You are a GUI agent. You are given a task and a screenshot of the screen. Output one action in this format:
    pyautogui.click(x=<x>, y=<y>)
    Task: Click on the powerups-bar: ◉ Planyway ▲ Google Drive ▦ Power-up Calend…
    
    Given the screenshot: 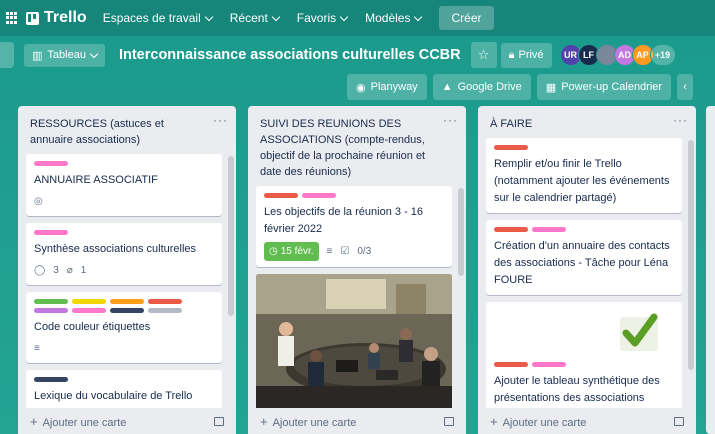 What is the action you would take?
    pyautogui.click(x=520, y=87)
    